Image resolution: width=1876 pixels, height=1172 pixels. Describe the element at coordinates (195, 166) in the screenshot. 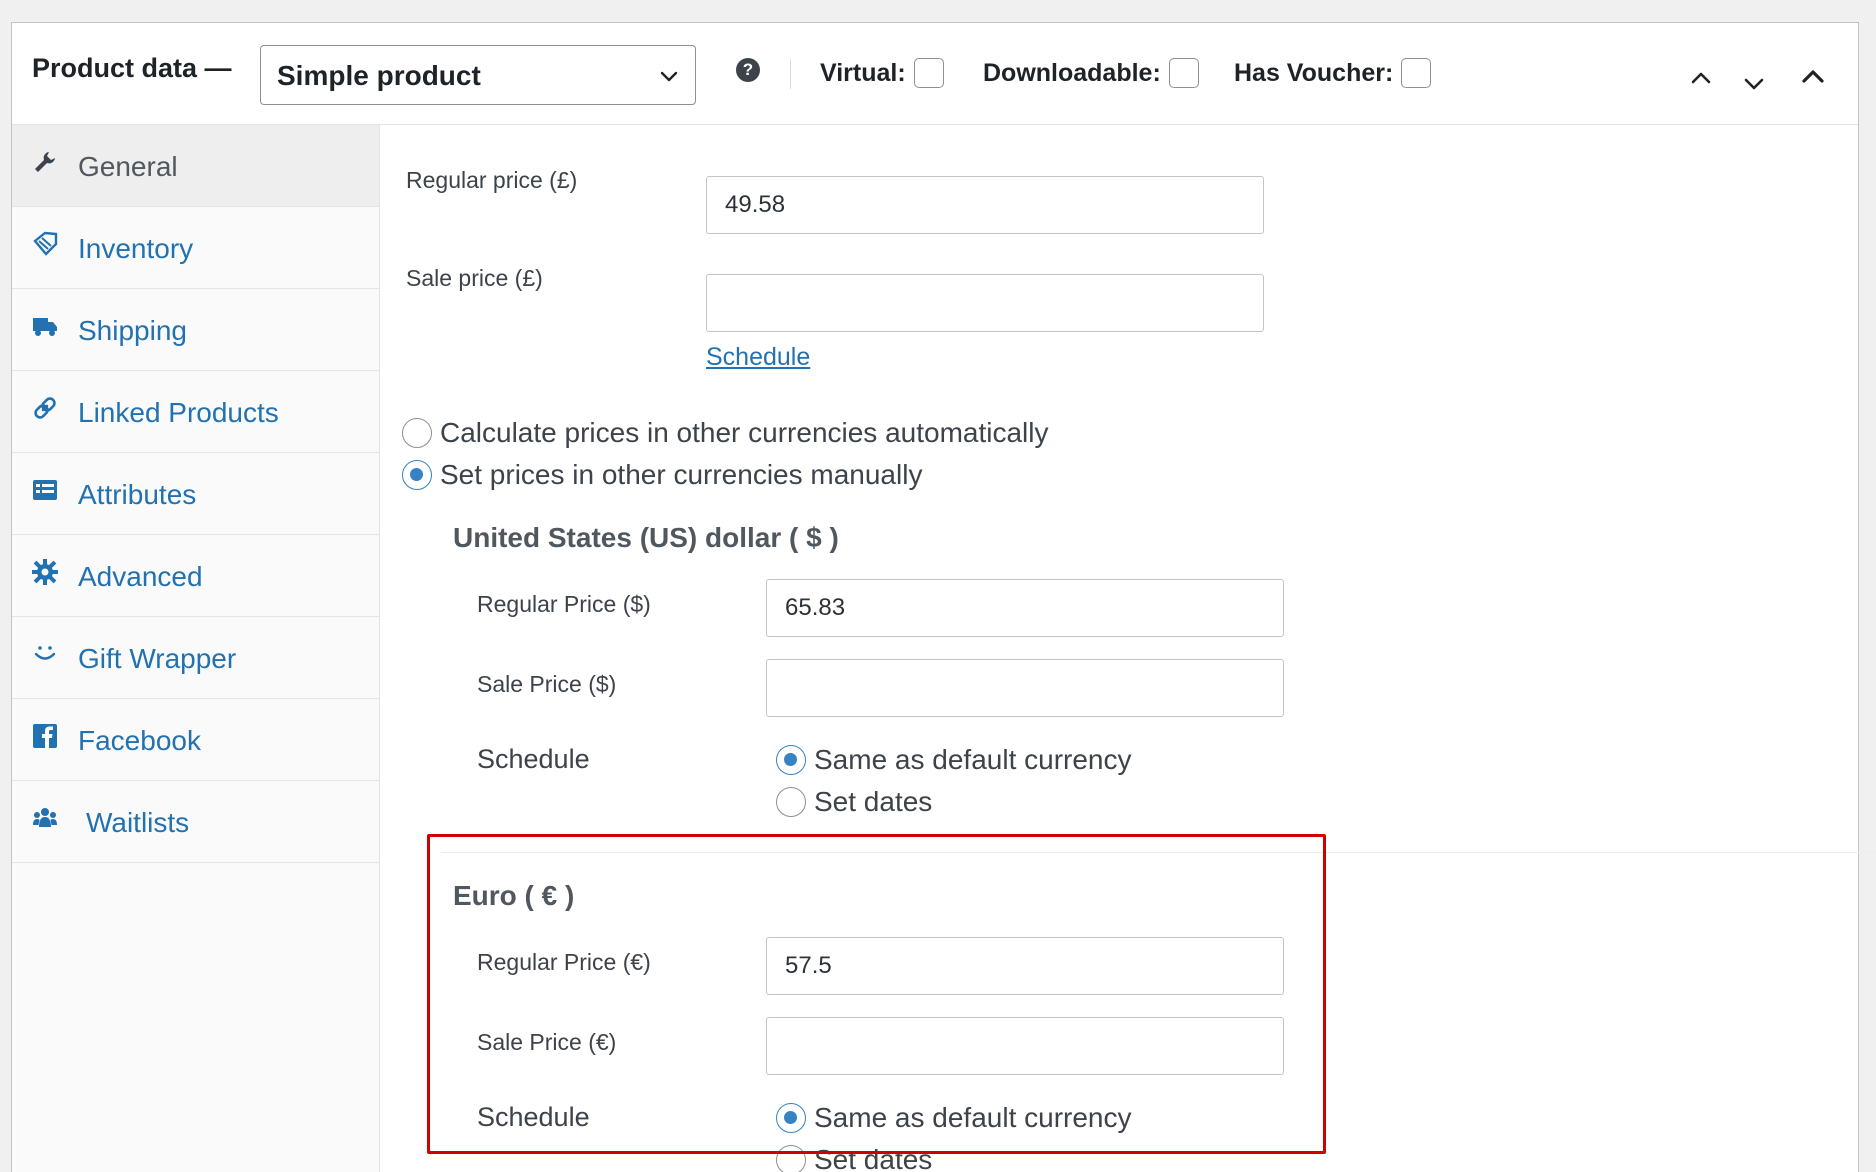

I see `tab-general: General` at that location.